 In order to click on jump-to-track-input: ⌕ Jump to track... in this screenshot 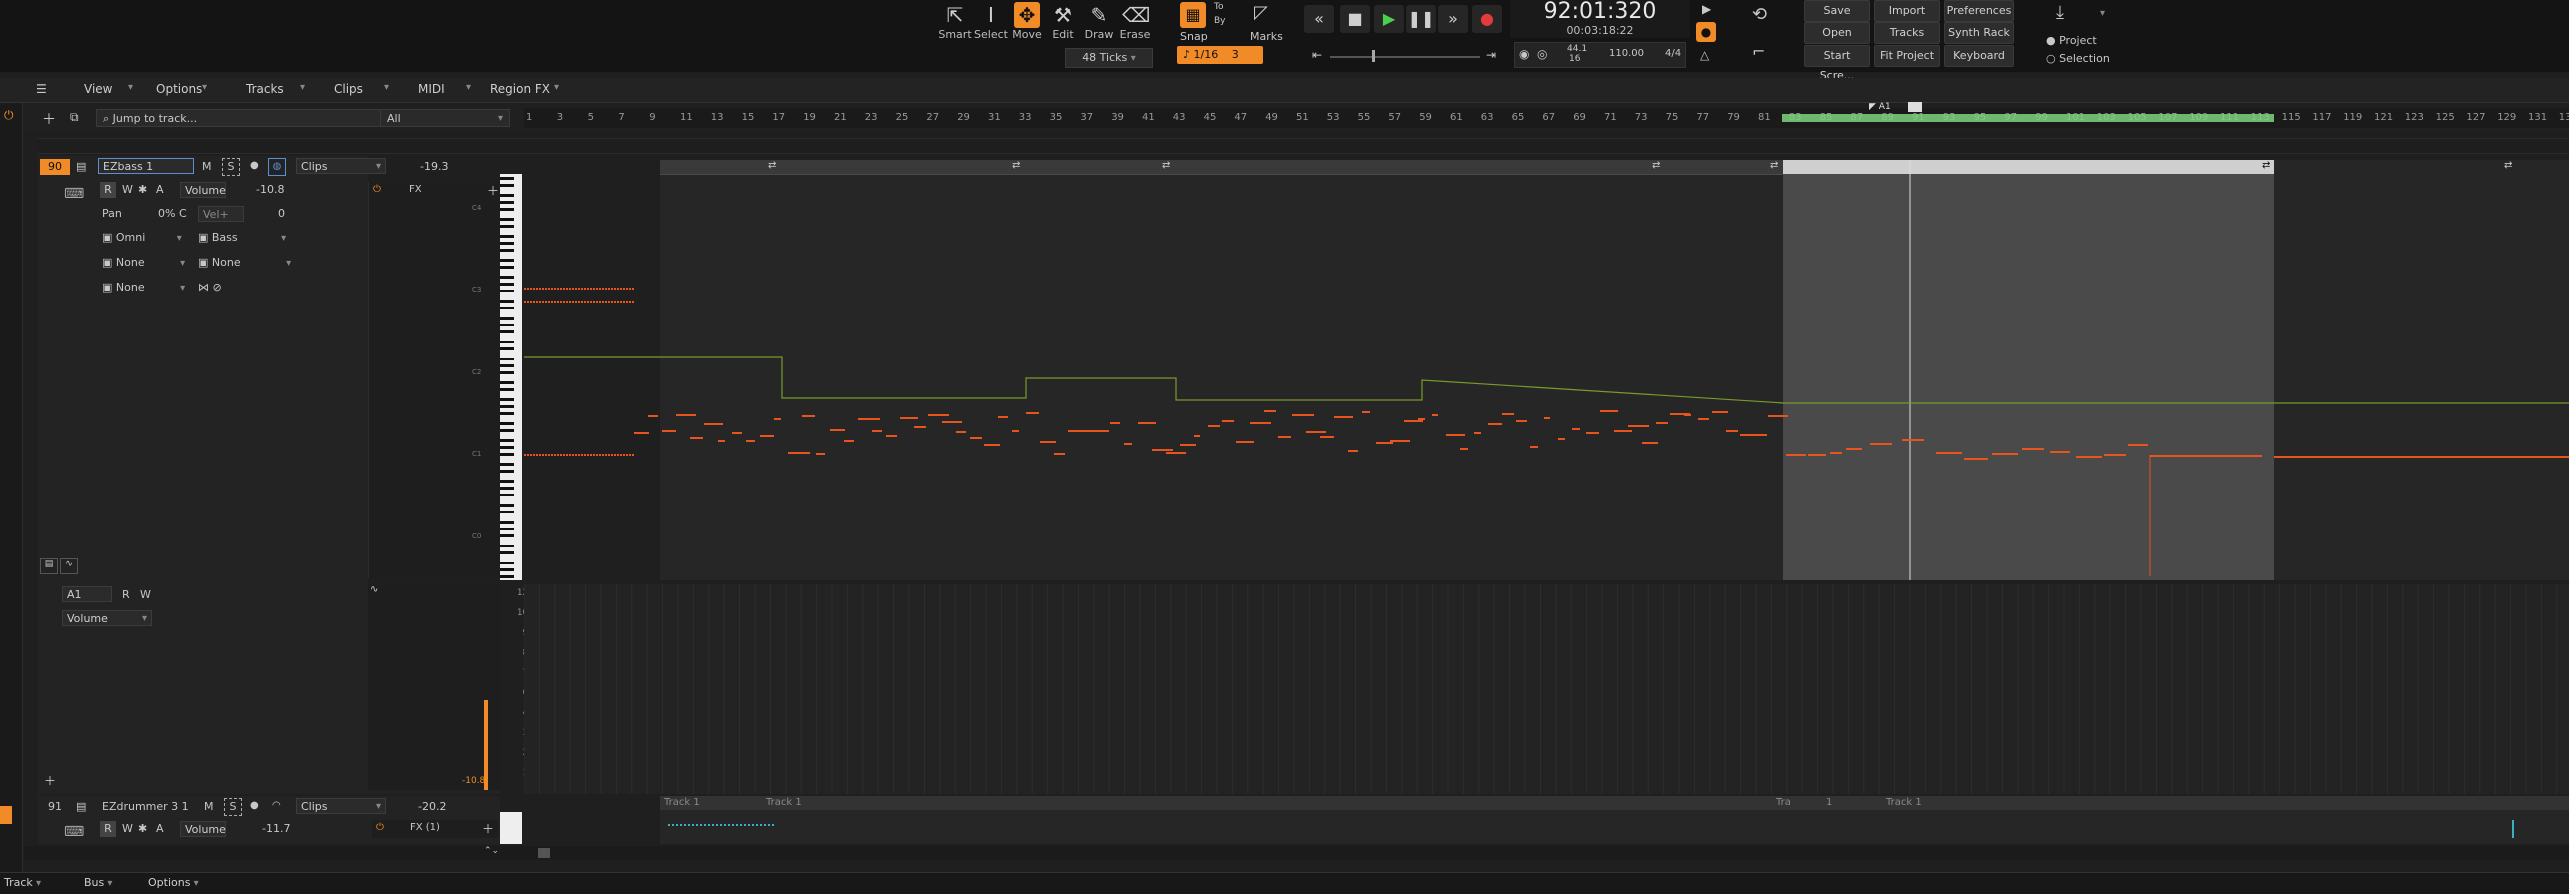, I will do `click(241, 118)`.